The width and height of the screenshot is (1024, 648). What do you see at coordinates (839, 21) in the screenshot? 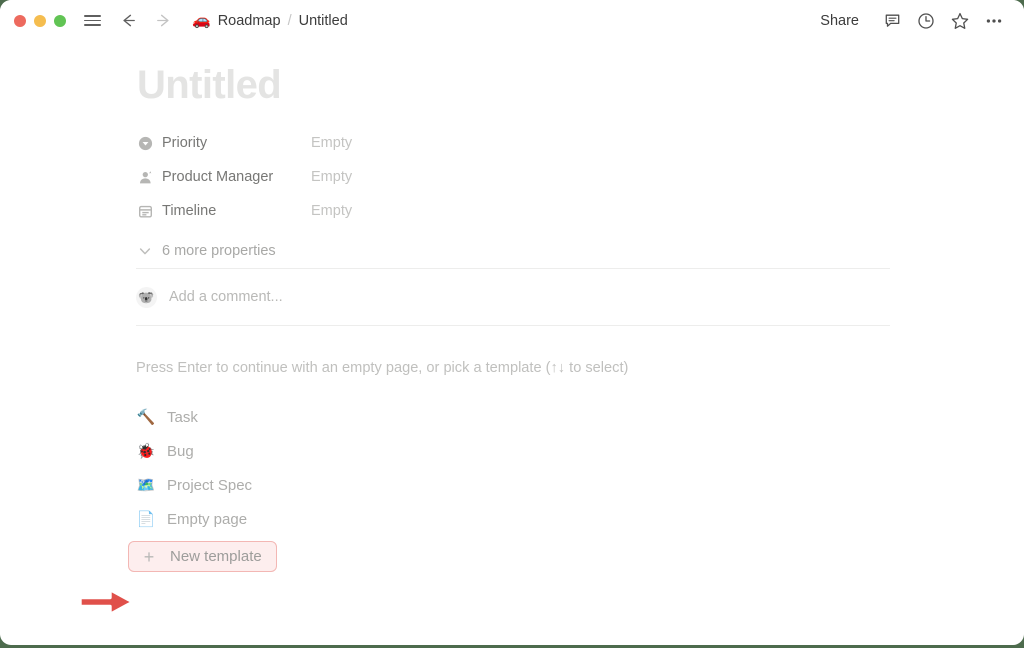
I see `share-button: Share` at bounding box center [839, 21].